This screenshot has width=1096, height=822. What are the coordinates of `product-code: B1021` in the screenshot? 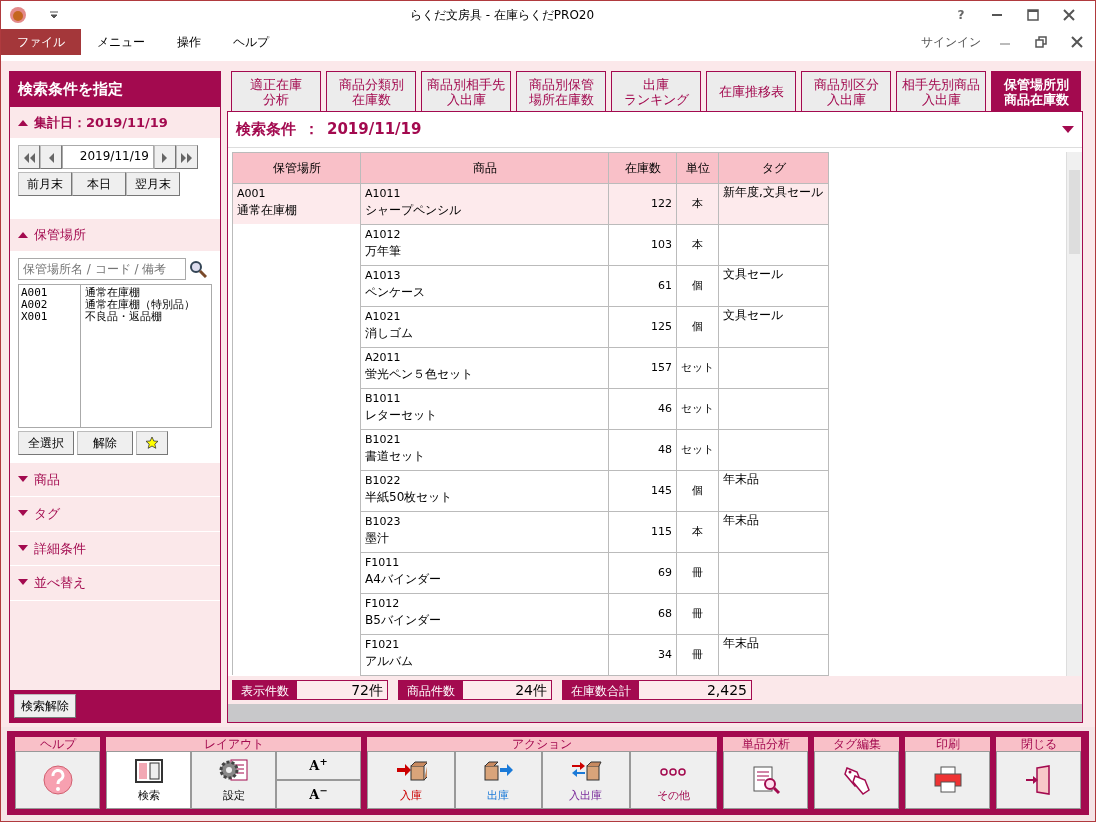 It's located at (383, 439).